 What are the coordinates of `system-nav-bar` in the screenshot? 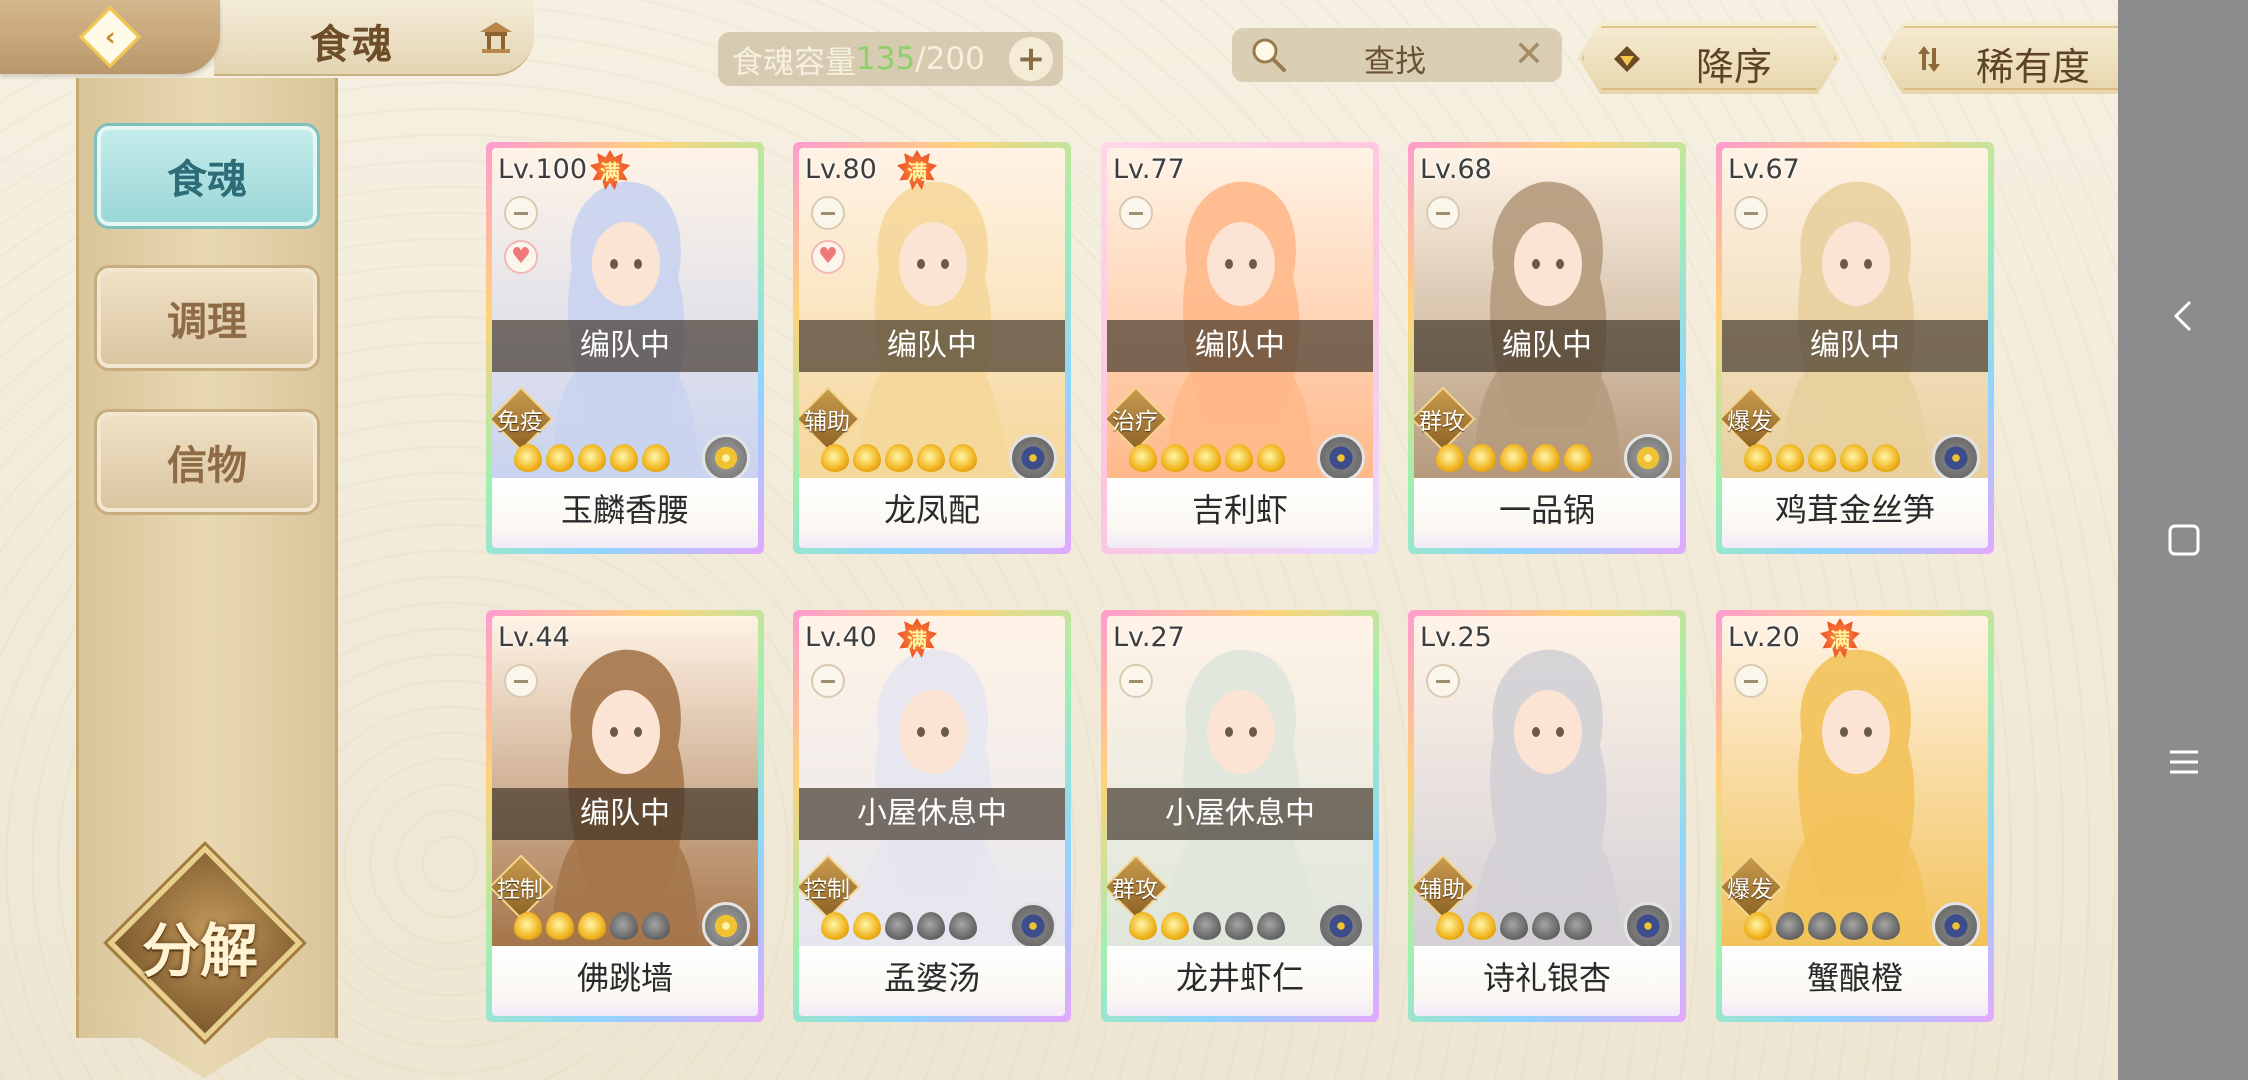 It's located at (2183, 540).